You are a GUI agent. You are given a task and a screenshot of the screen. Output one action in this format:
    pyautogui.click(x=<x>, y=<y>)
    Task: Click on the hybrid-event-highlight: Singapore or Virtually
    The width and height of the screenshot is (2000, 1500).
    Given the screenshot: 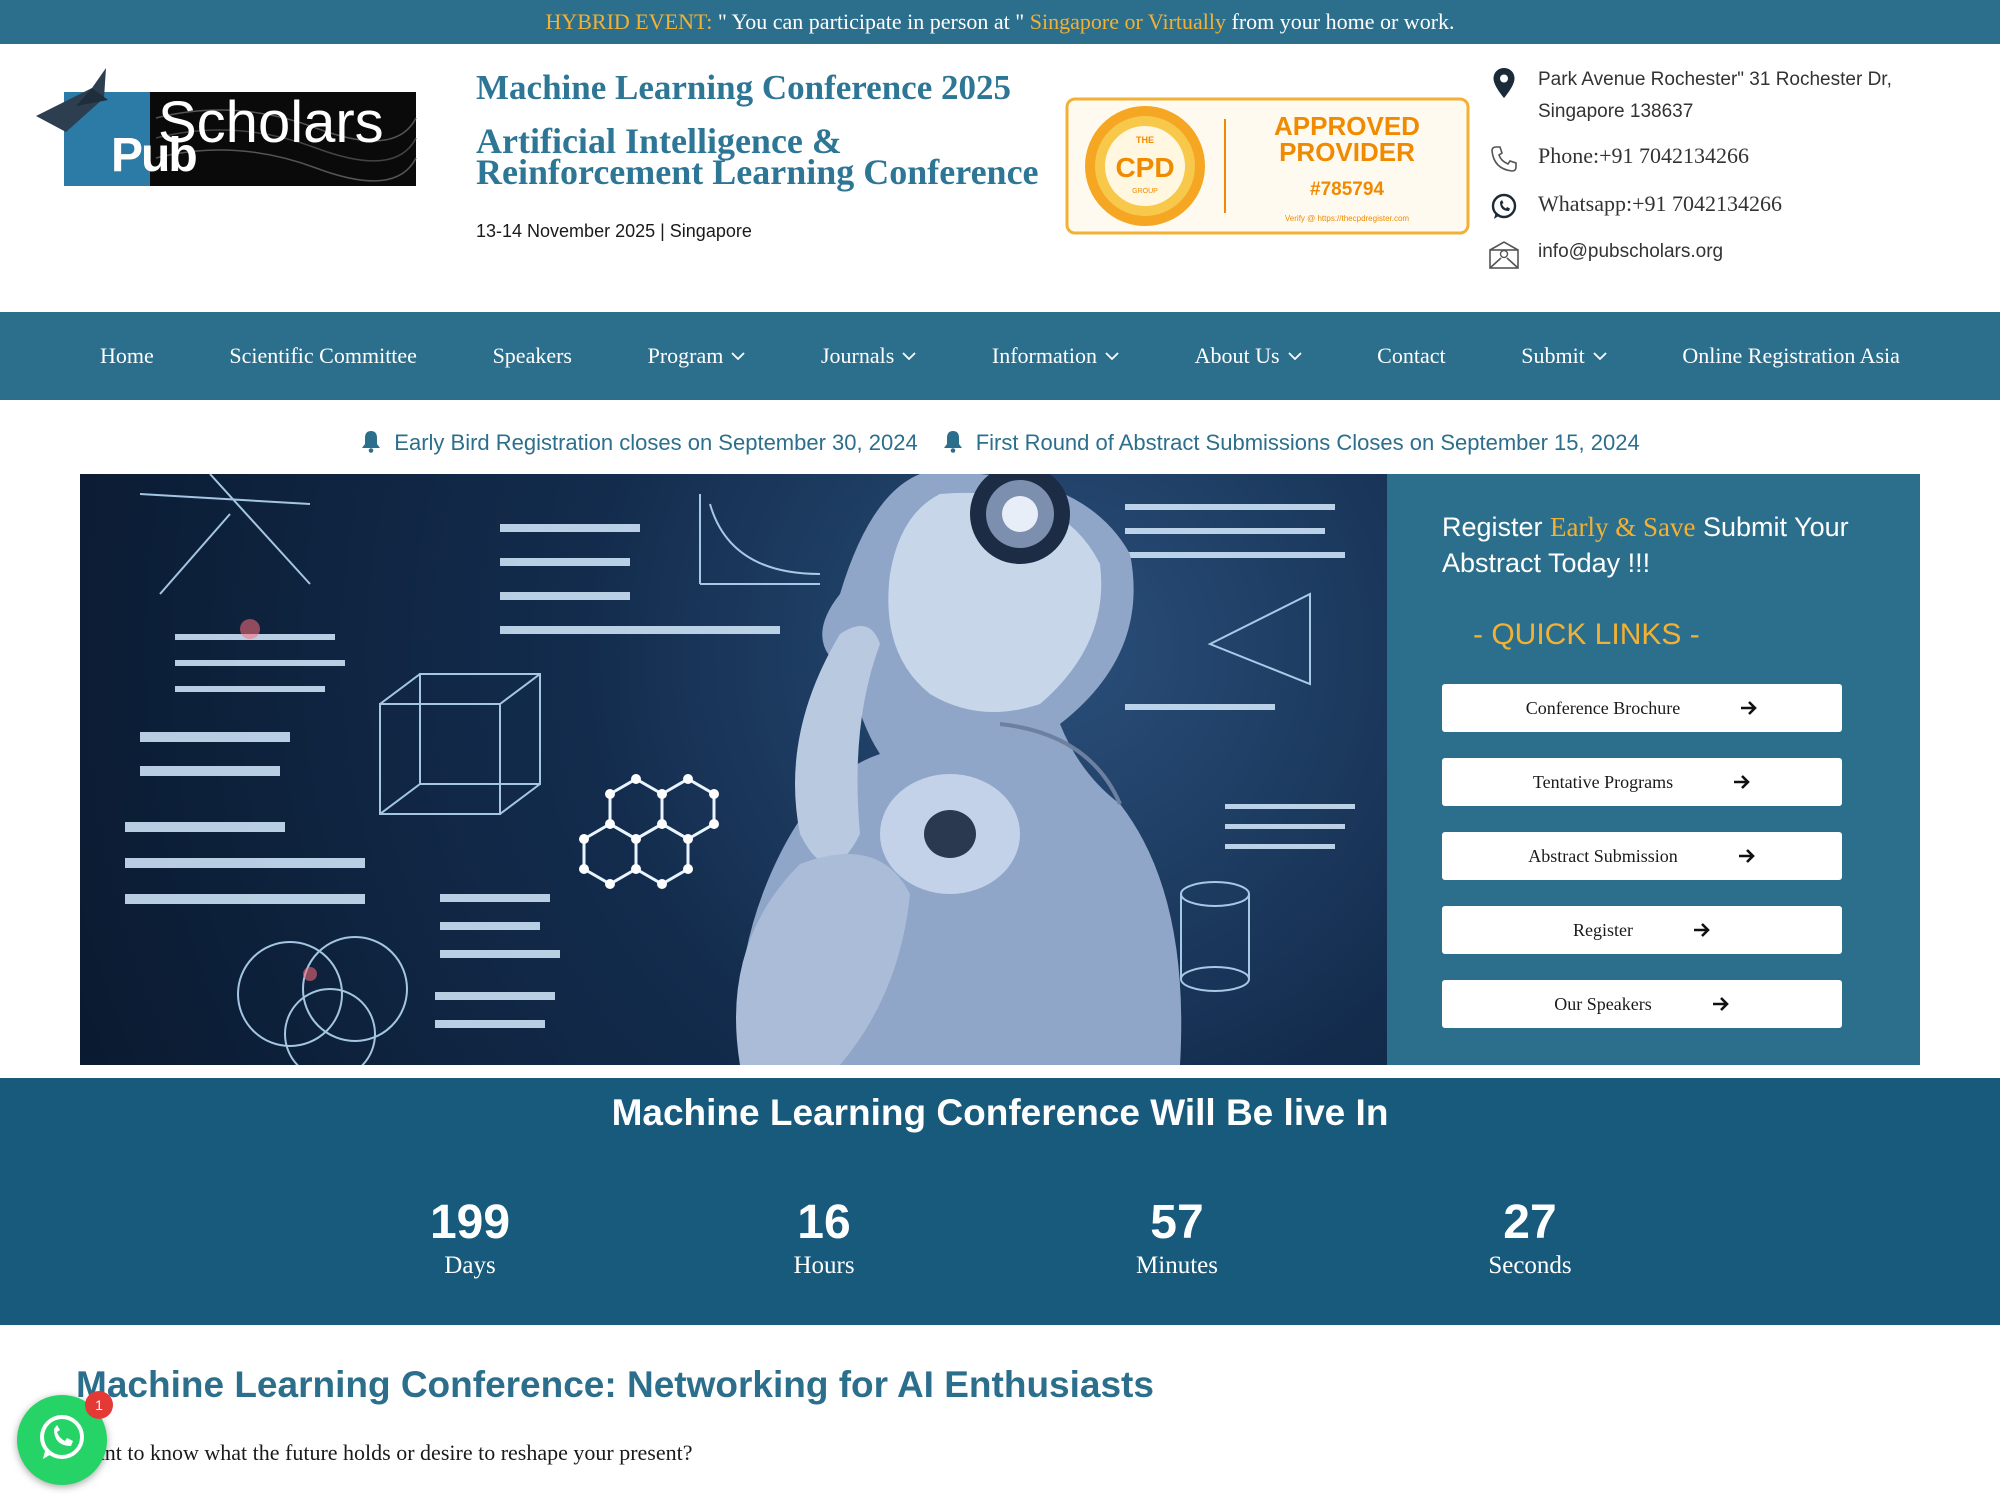 What is the action you would take?
    pyautogui.click(x=1128, y=21)
    